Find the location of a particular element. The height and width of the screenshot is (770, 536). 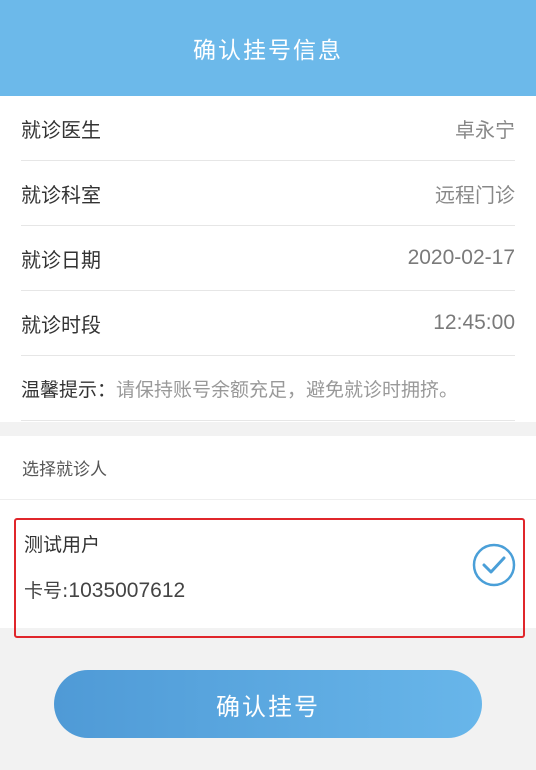

doctor-value: 卓永宁 is located at coordinates (485, 129).